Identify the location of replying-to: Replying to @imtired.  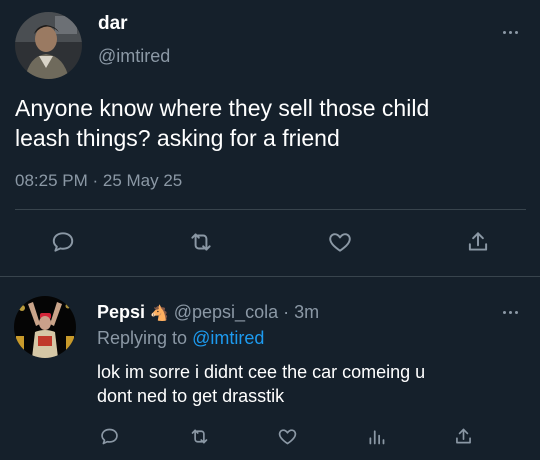
(180, 338).